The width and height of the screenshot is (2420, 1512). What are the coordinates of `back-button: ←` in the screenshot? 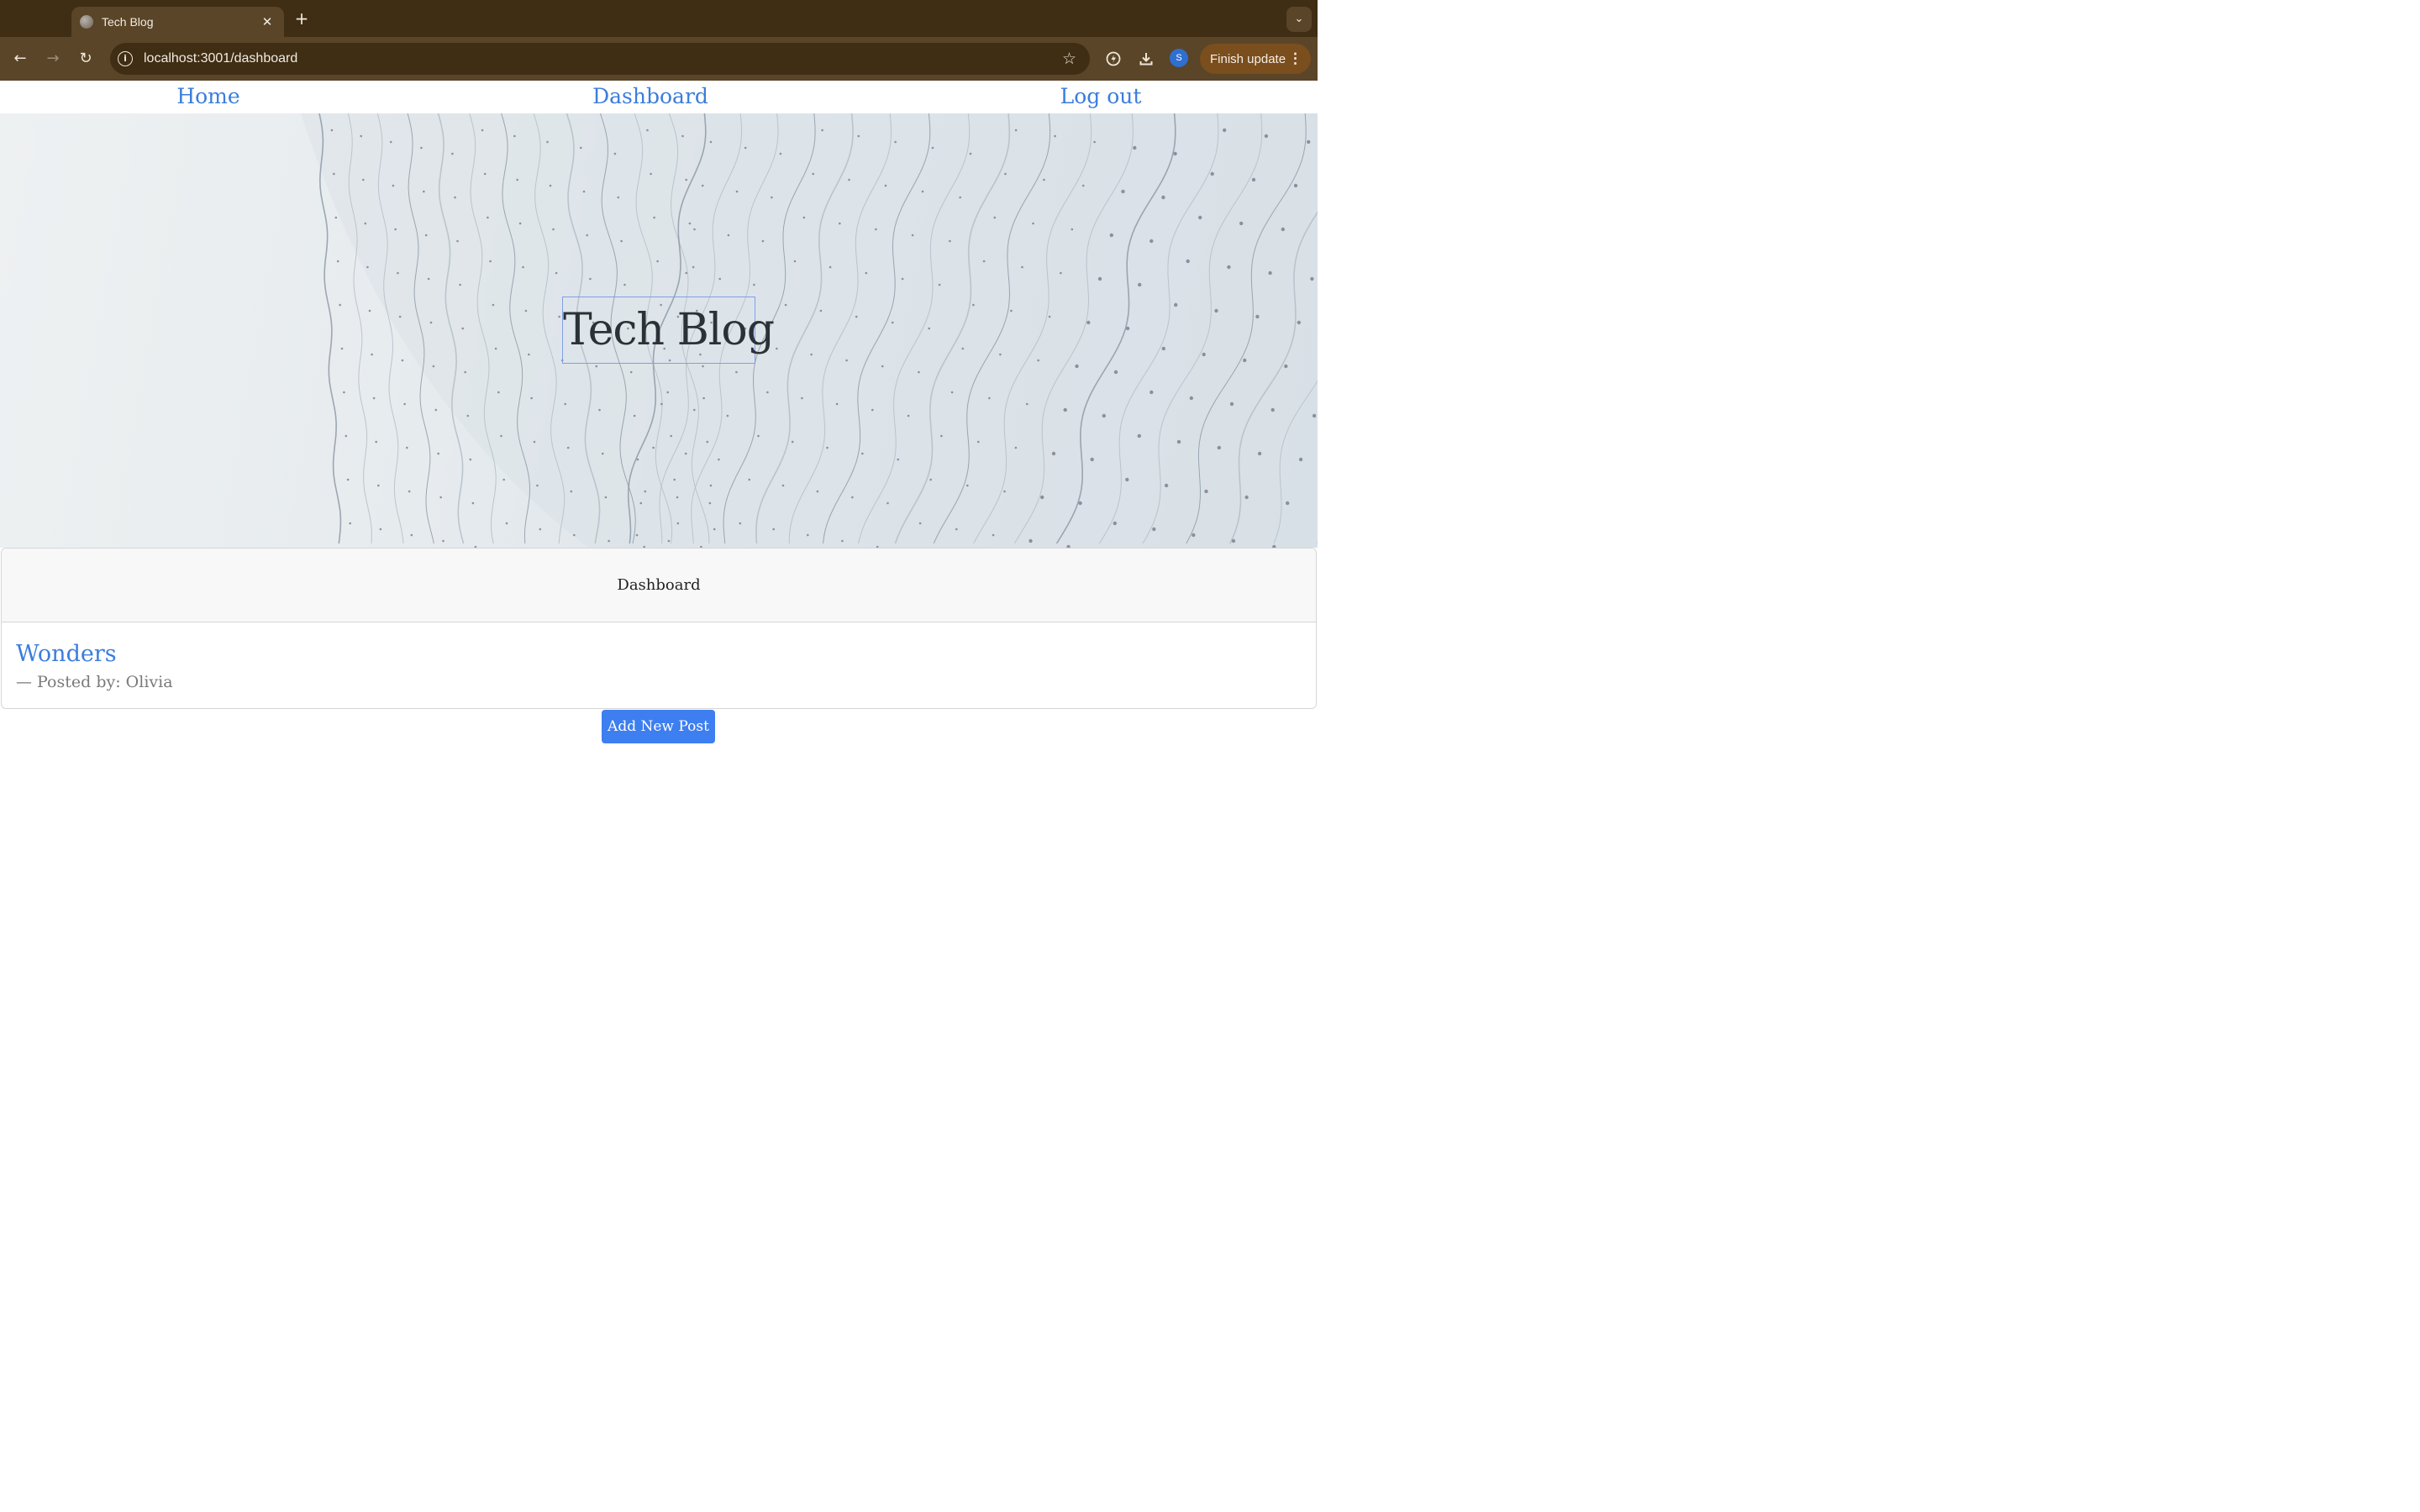 It's located at (20, 59).